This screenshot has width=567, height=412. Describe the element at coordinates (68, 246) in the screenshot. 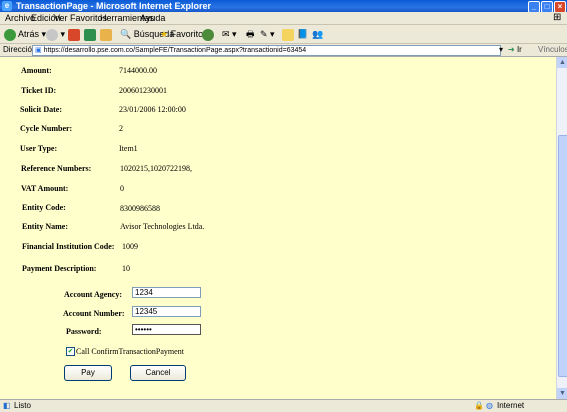

I see `financial-institution-code-label: Financial Institution Code:` at that location.